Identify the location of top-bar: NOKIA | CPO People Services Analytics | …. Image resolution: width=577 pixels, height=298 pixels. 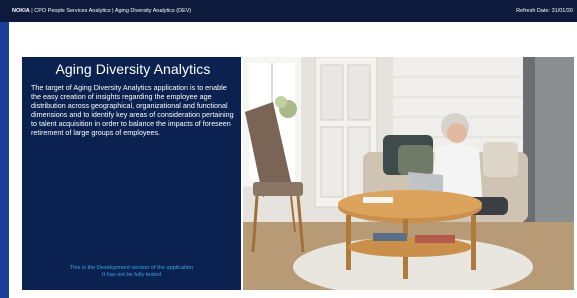
(288, 11).